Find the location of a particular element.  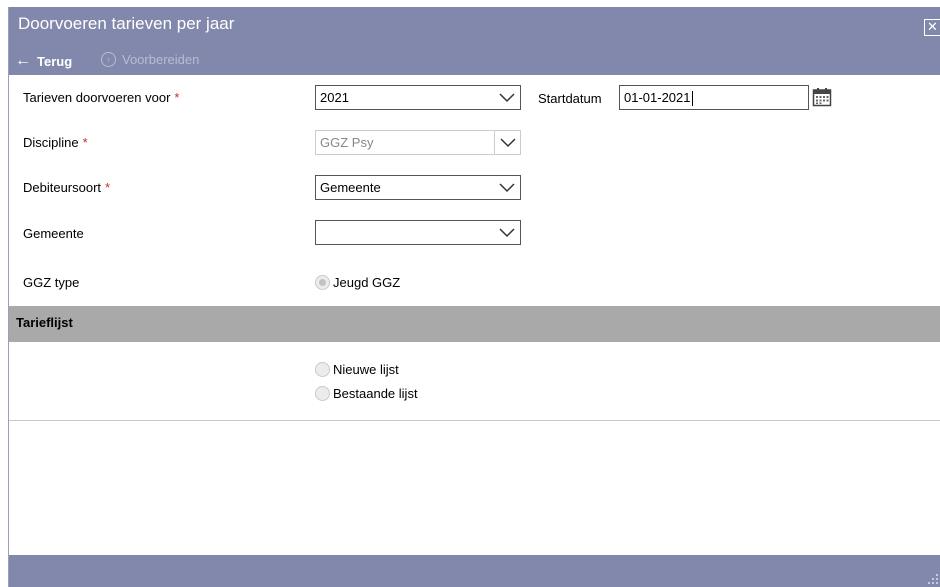

startdate-value: 01-01-2021 is located at coordinates (657, 97).